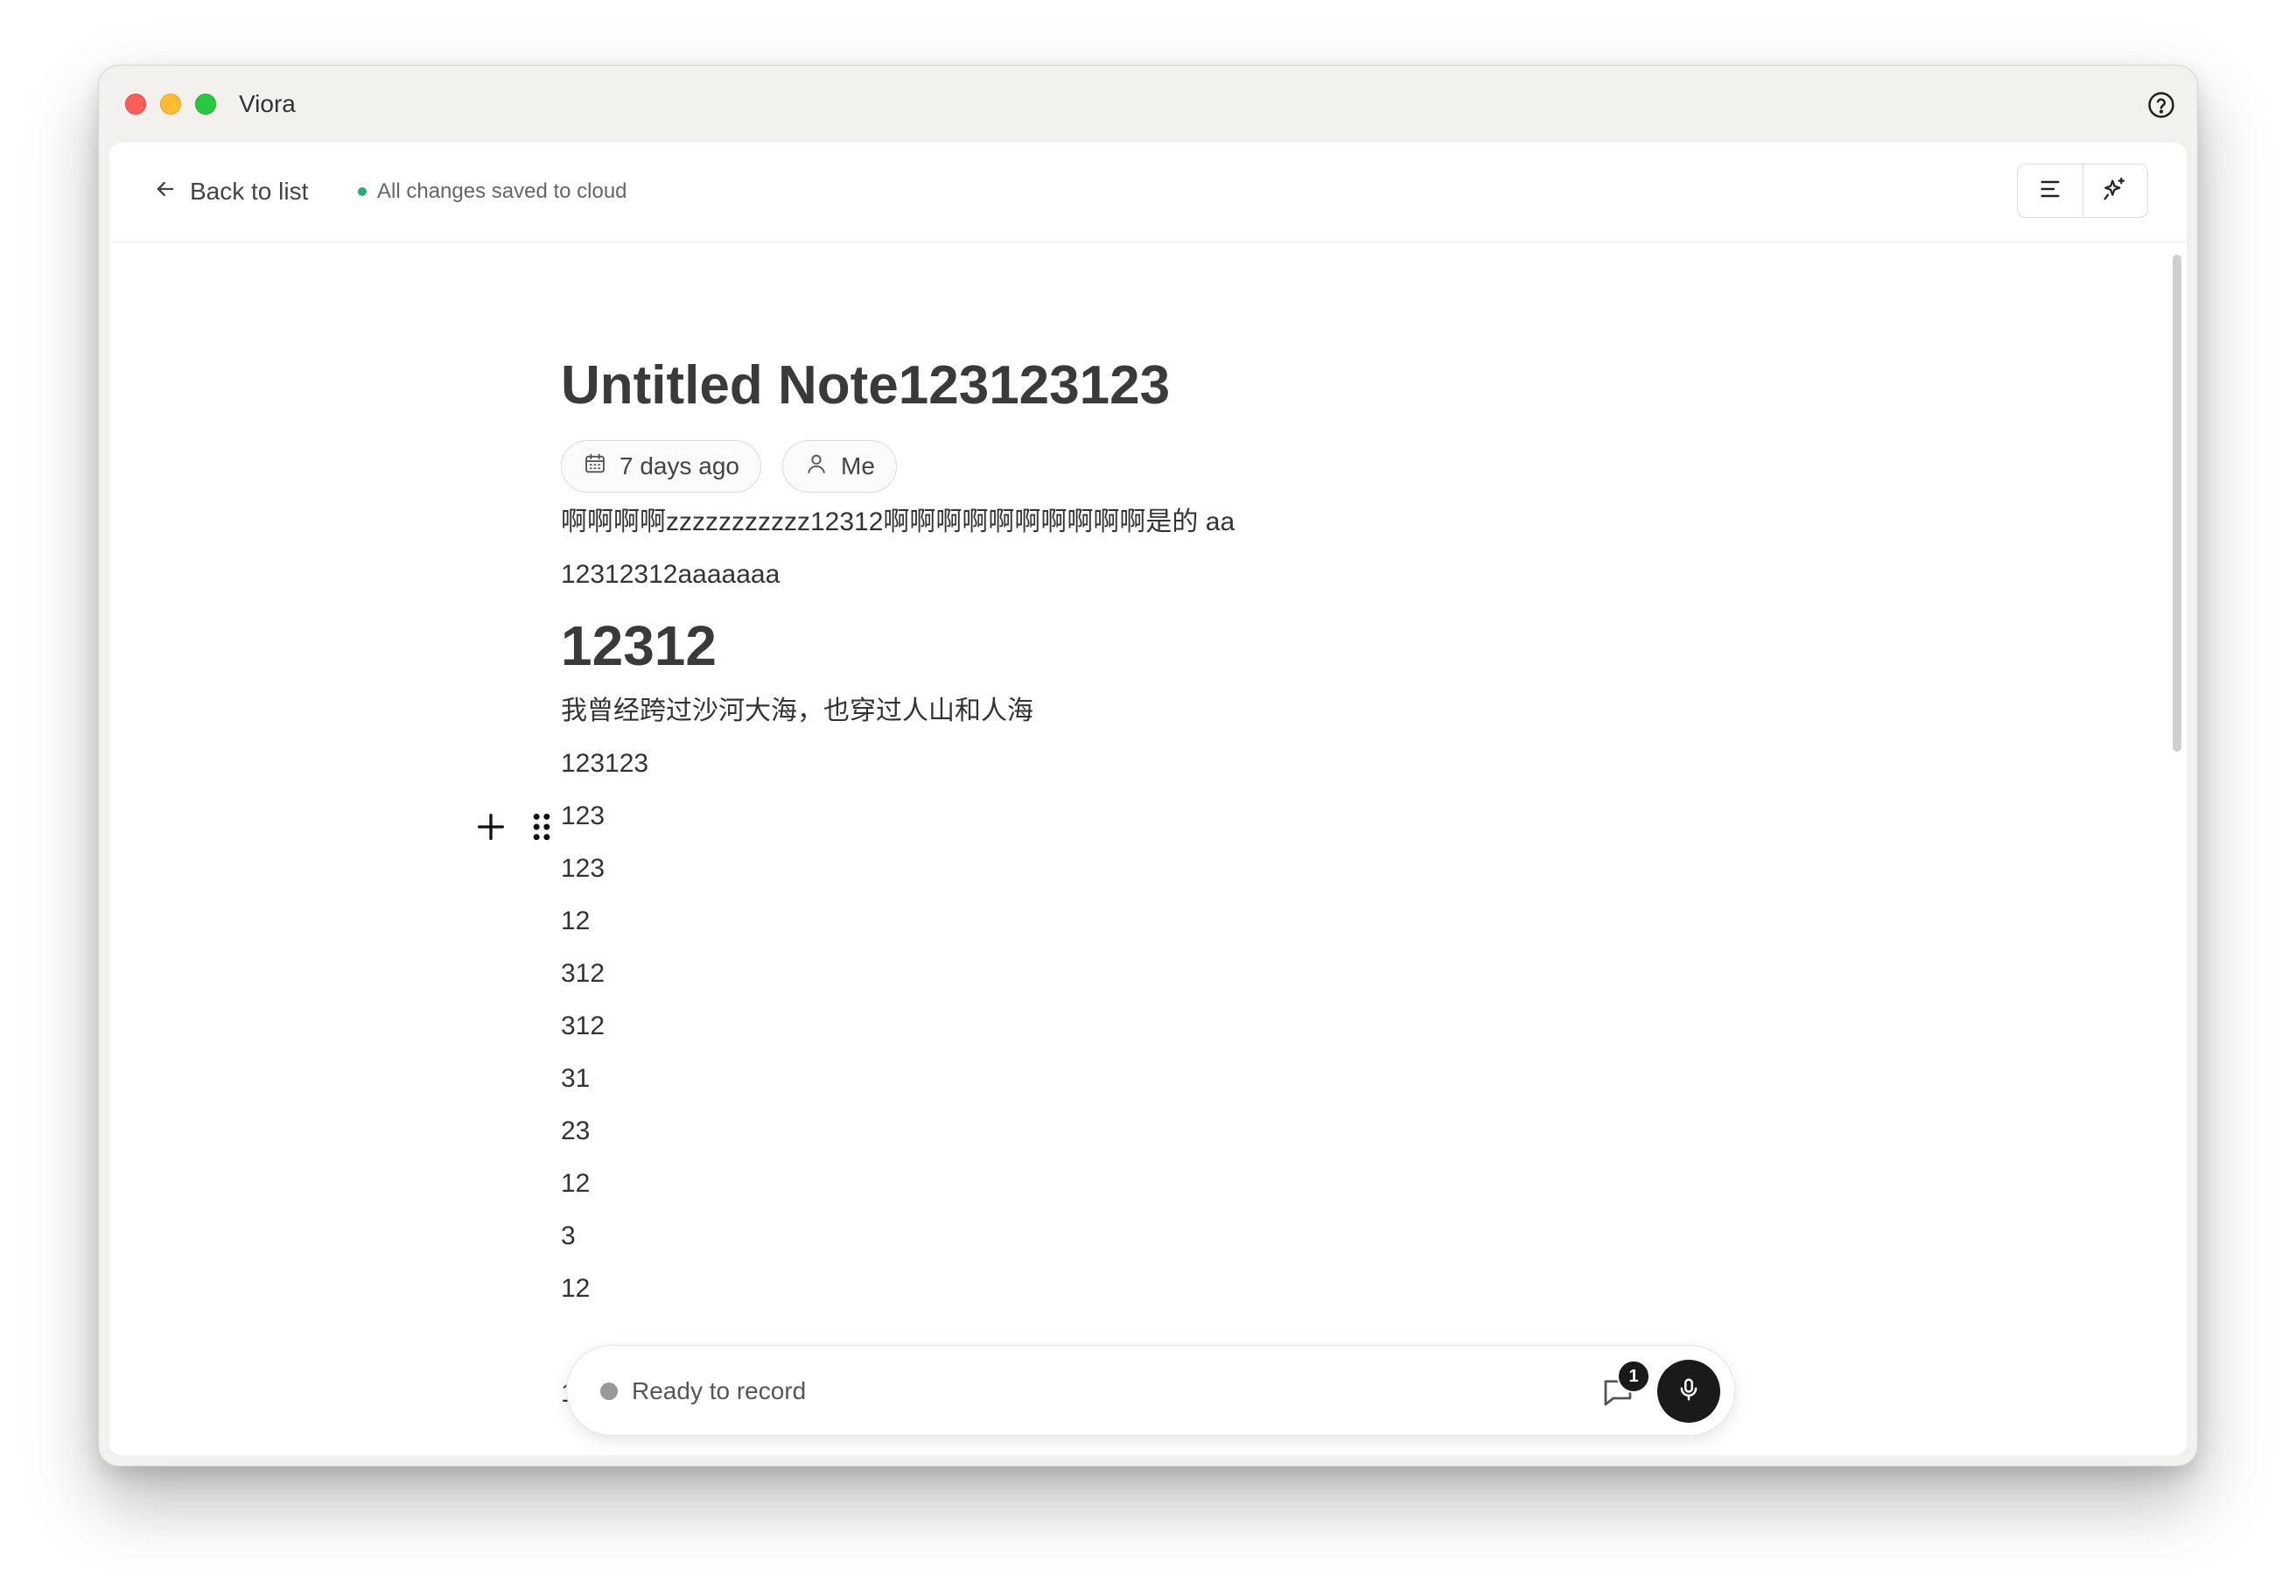 Image resolution: width=2296 pixels, height=1596 pixels. What do you see at coordinates (490, 829) in the screenshot?
I see `plus-icon` at bounding box center [490, 829].